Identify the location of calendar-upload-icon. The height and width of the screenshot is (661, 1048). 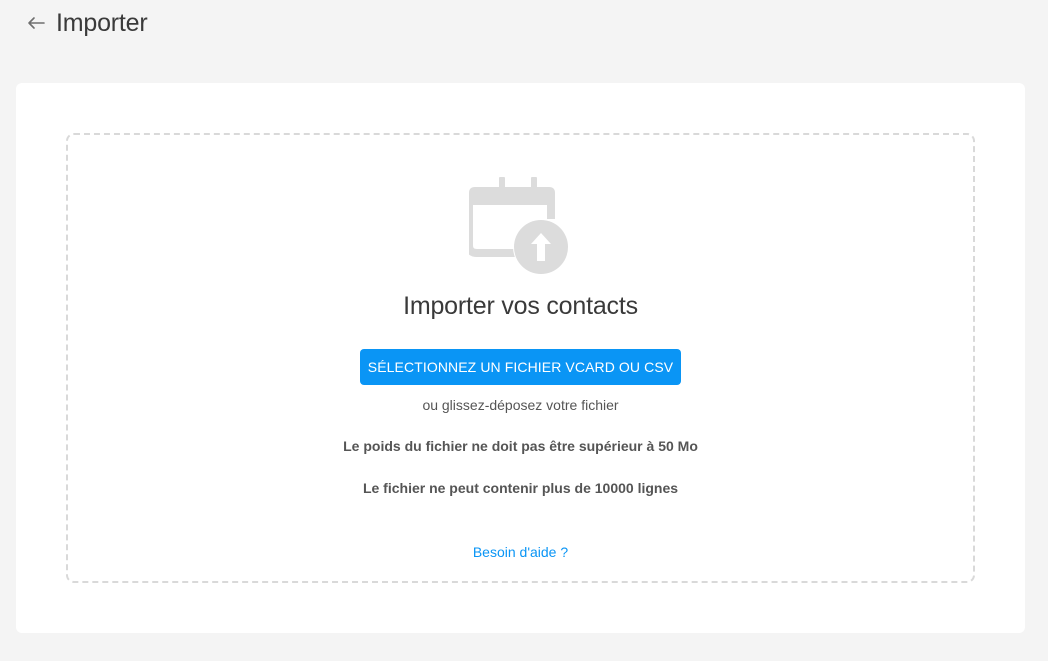
(519, 226).